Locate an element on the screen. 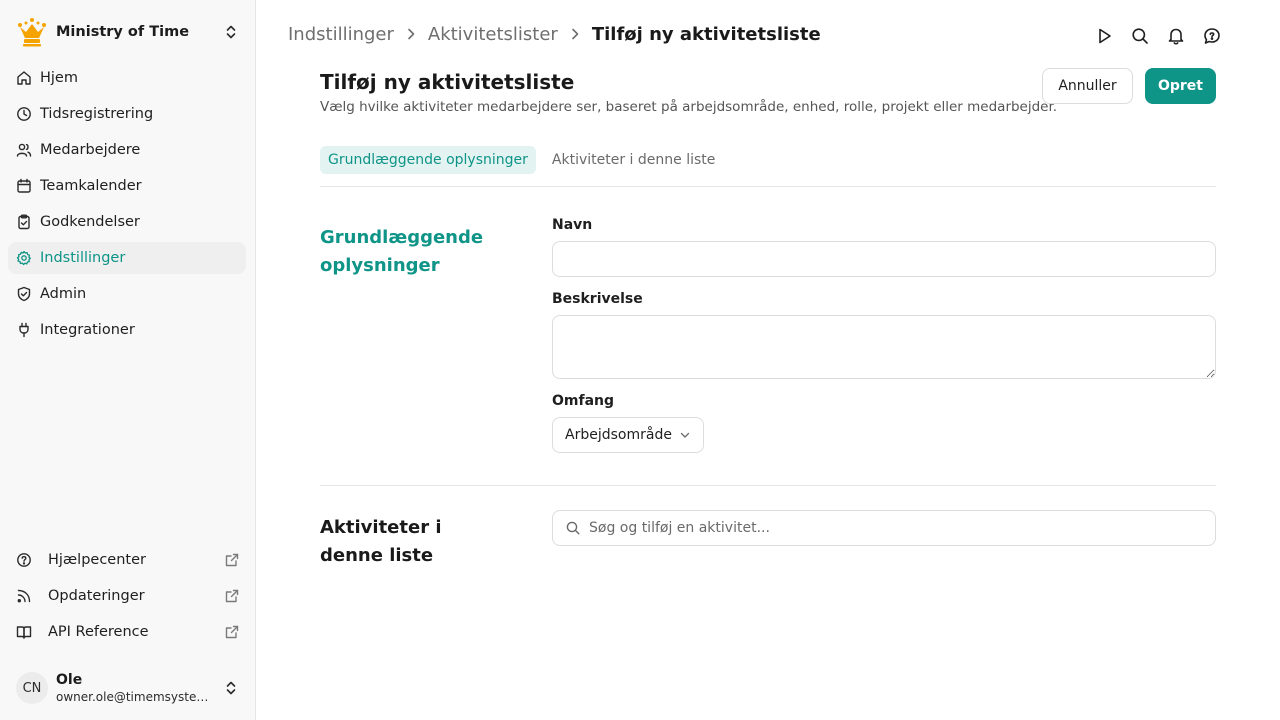  updates-link: Opdateringer is located at coordinates (127, 596).